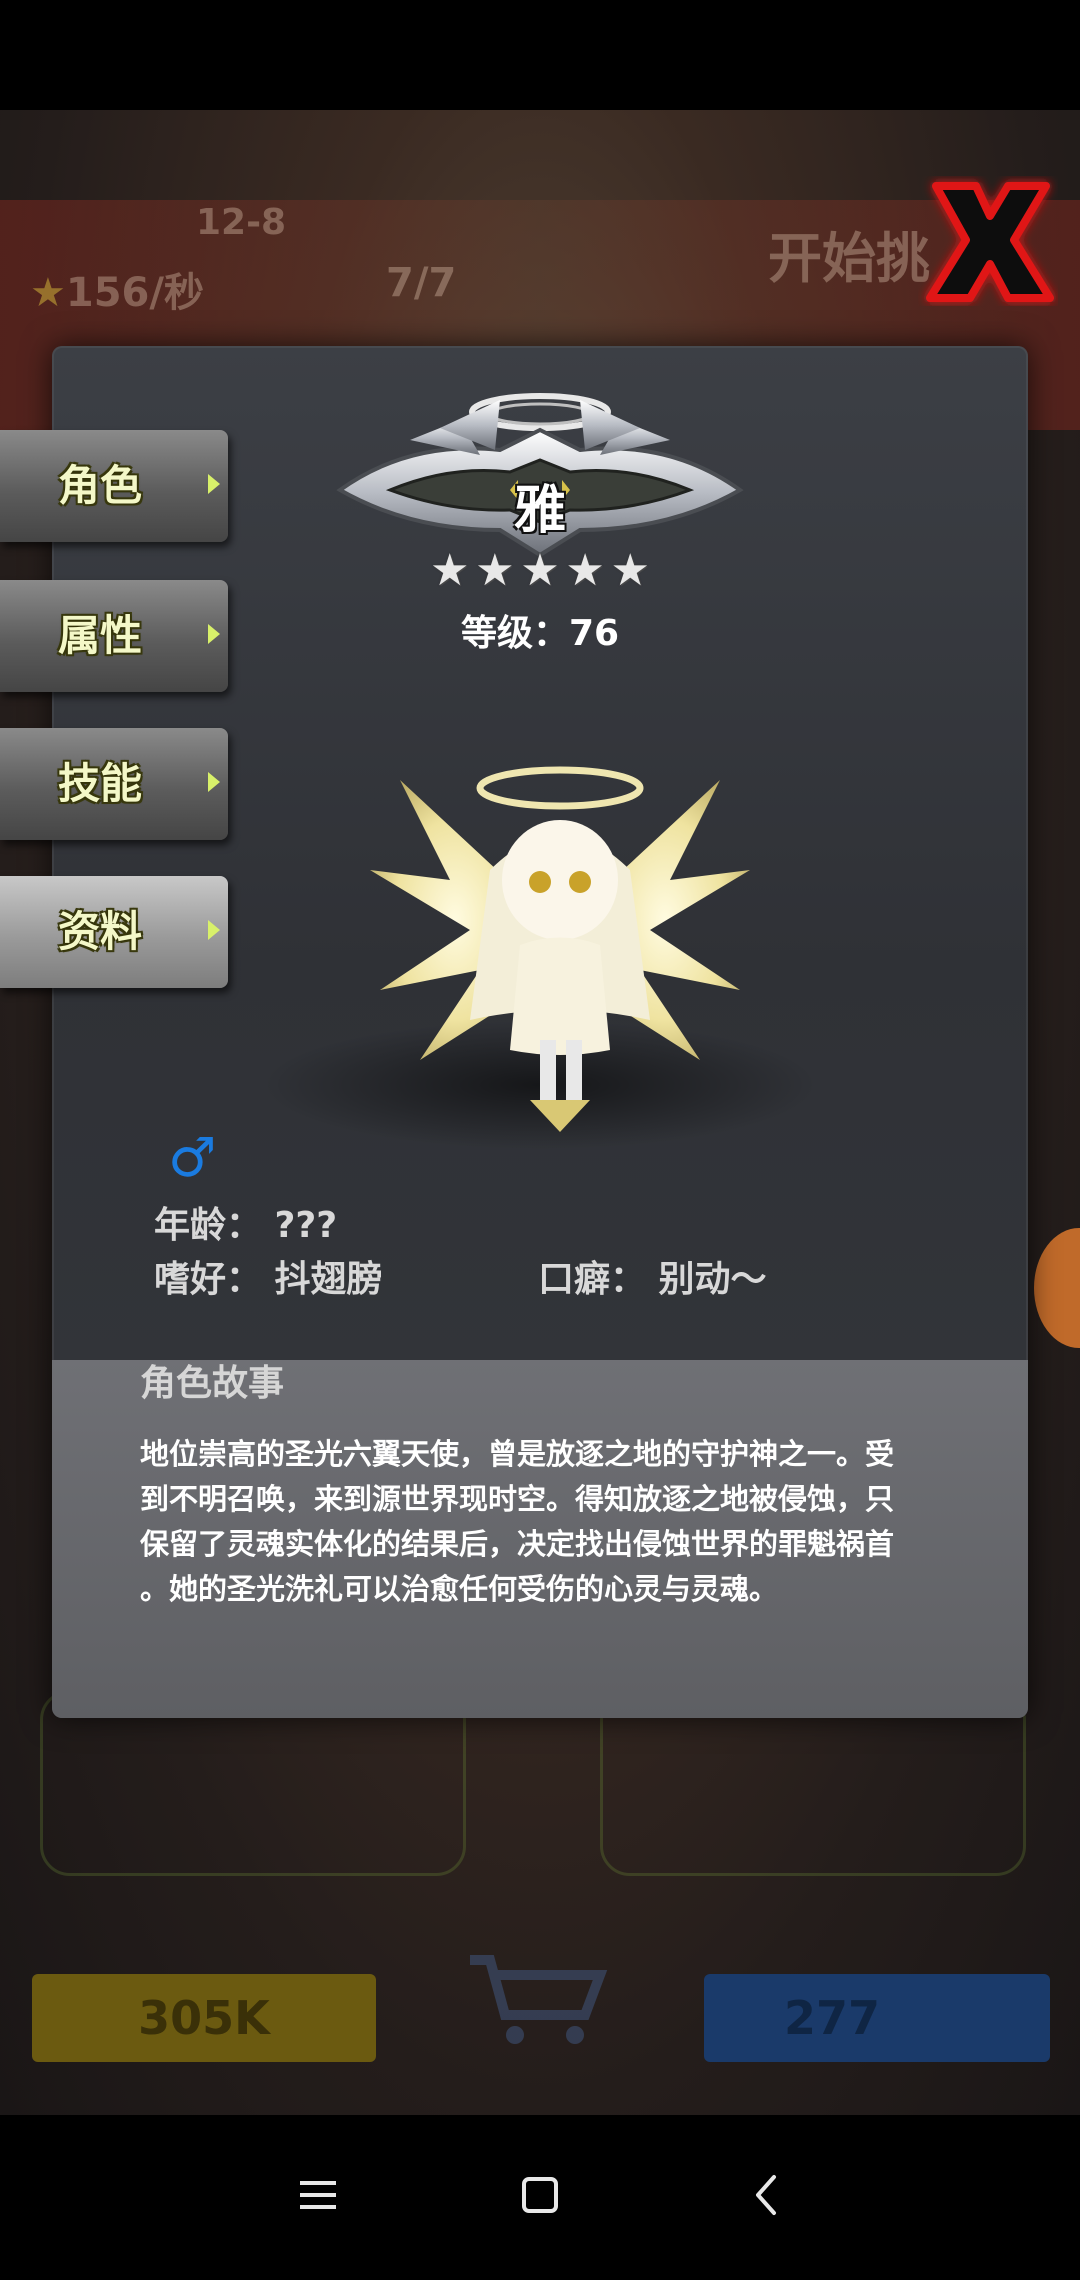 The image size is (1080, 2280). Describe the element at coordinates (517, 1544) in the screenshot. I see `story-line: 保留了灵魂实体化的结果后，决定找出侵蚀世界的罪魁祸首` at that location.